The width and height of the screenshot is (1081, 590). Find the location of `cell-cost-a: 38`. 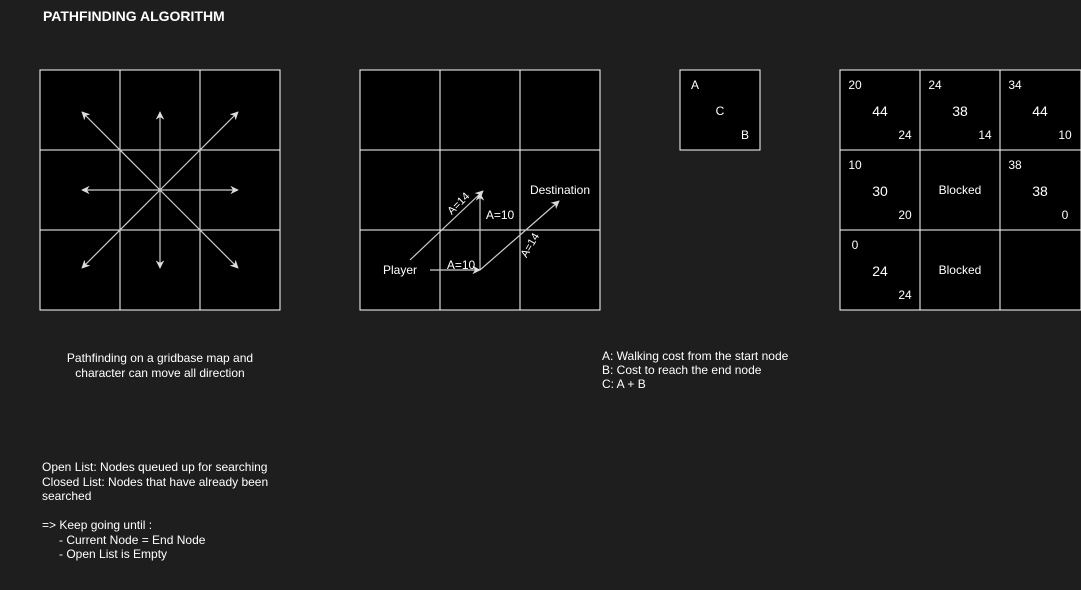

cell-cost-a: 38 is located at coordinates (1015, 165).